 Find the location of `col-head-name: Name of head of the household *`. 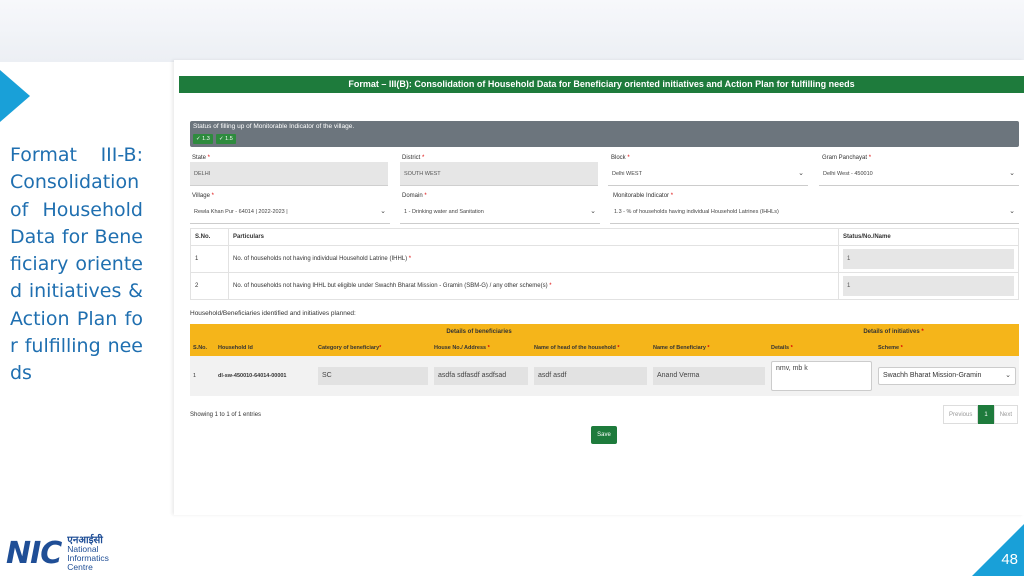

col-head-name: Name of head of the household * is located at coordinates (590, 348).